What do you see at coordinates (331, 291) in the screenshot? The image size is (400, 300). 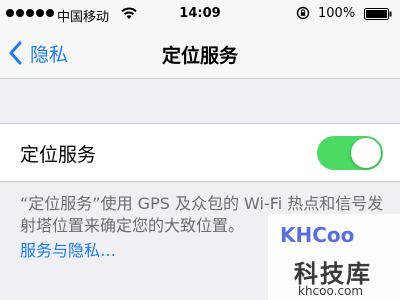 I see `watermark-url: khcoo.com` at bounding box center [331, 291].